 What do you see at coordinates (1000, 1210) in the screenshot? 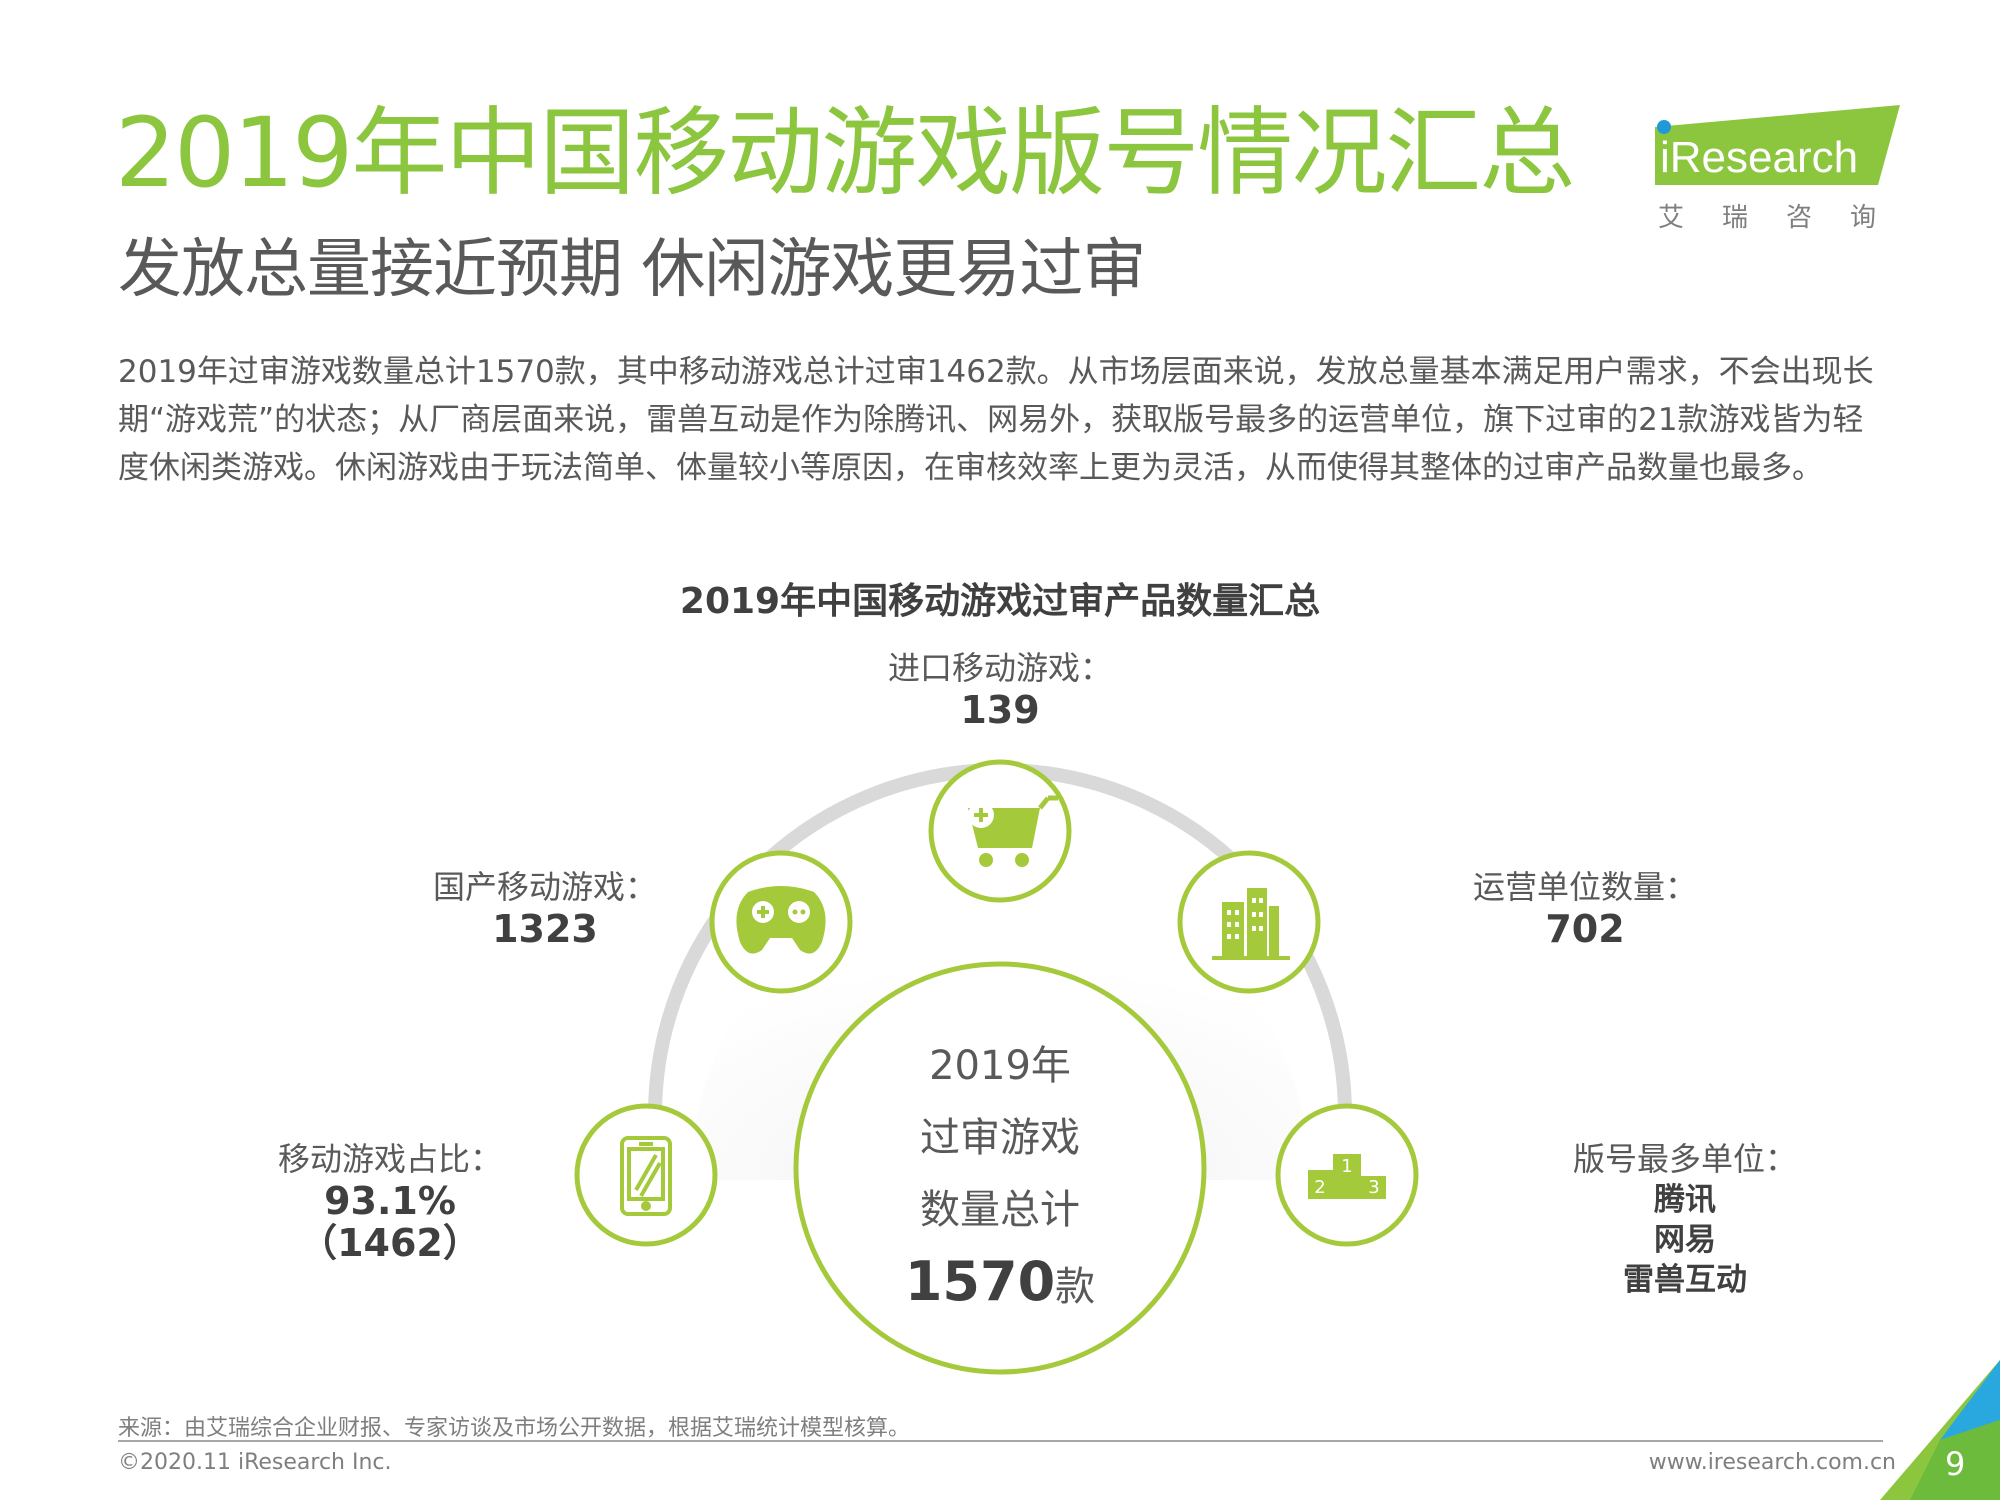
I see `center-label-total: 数量总计` at bounding box center [1000, 1210].